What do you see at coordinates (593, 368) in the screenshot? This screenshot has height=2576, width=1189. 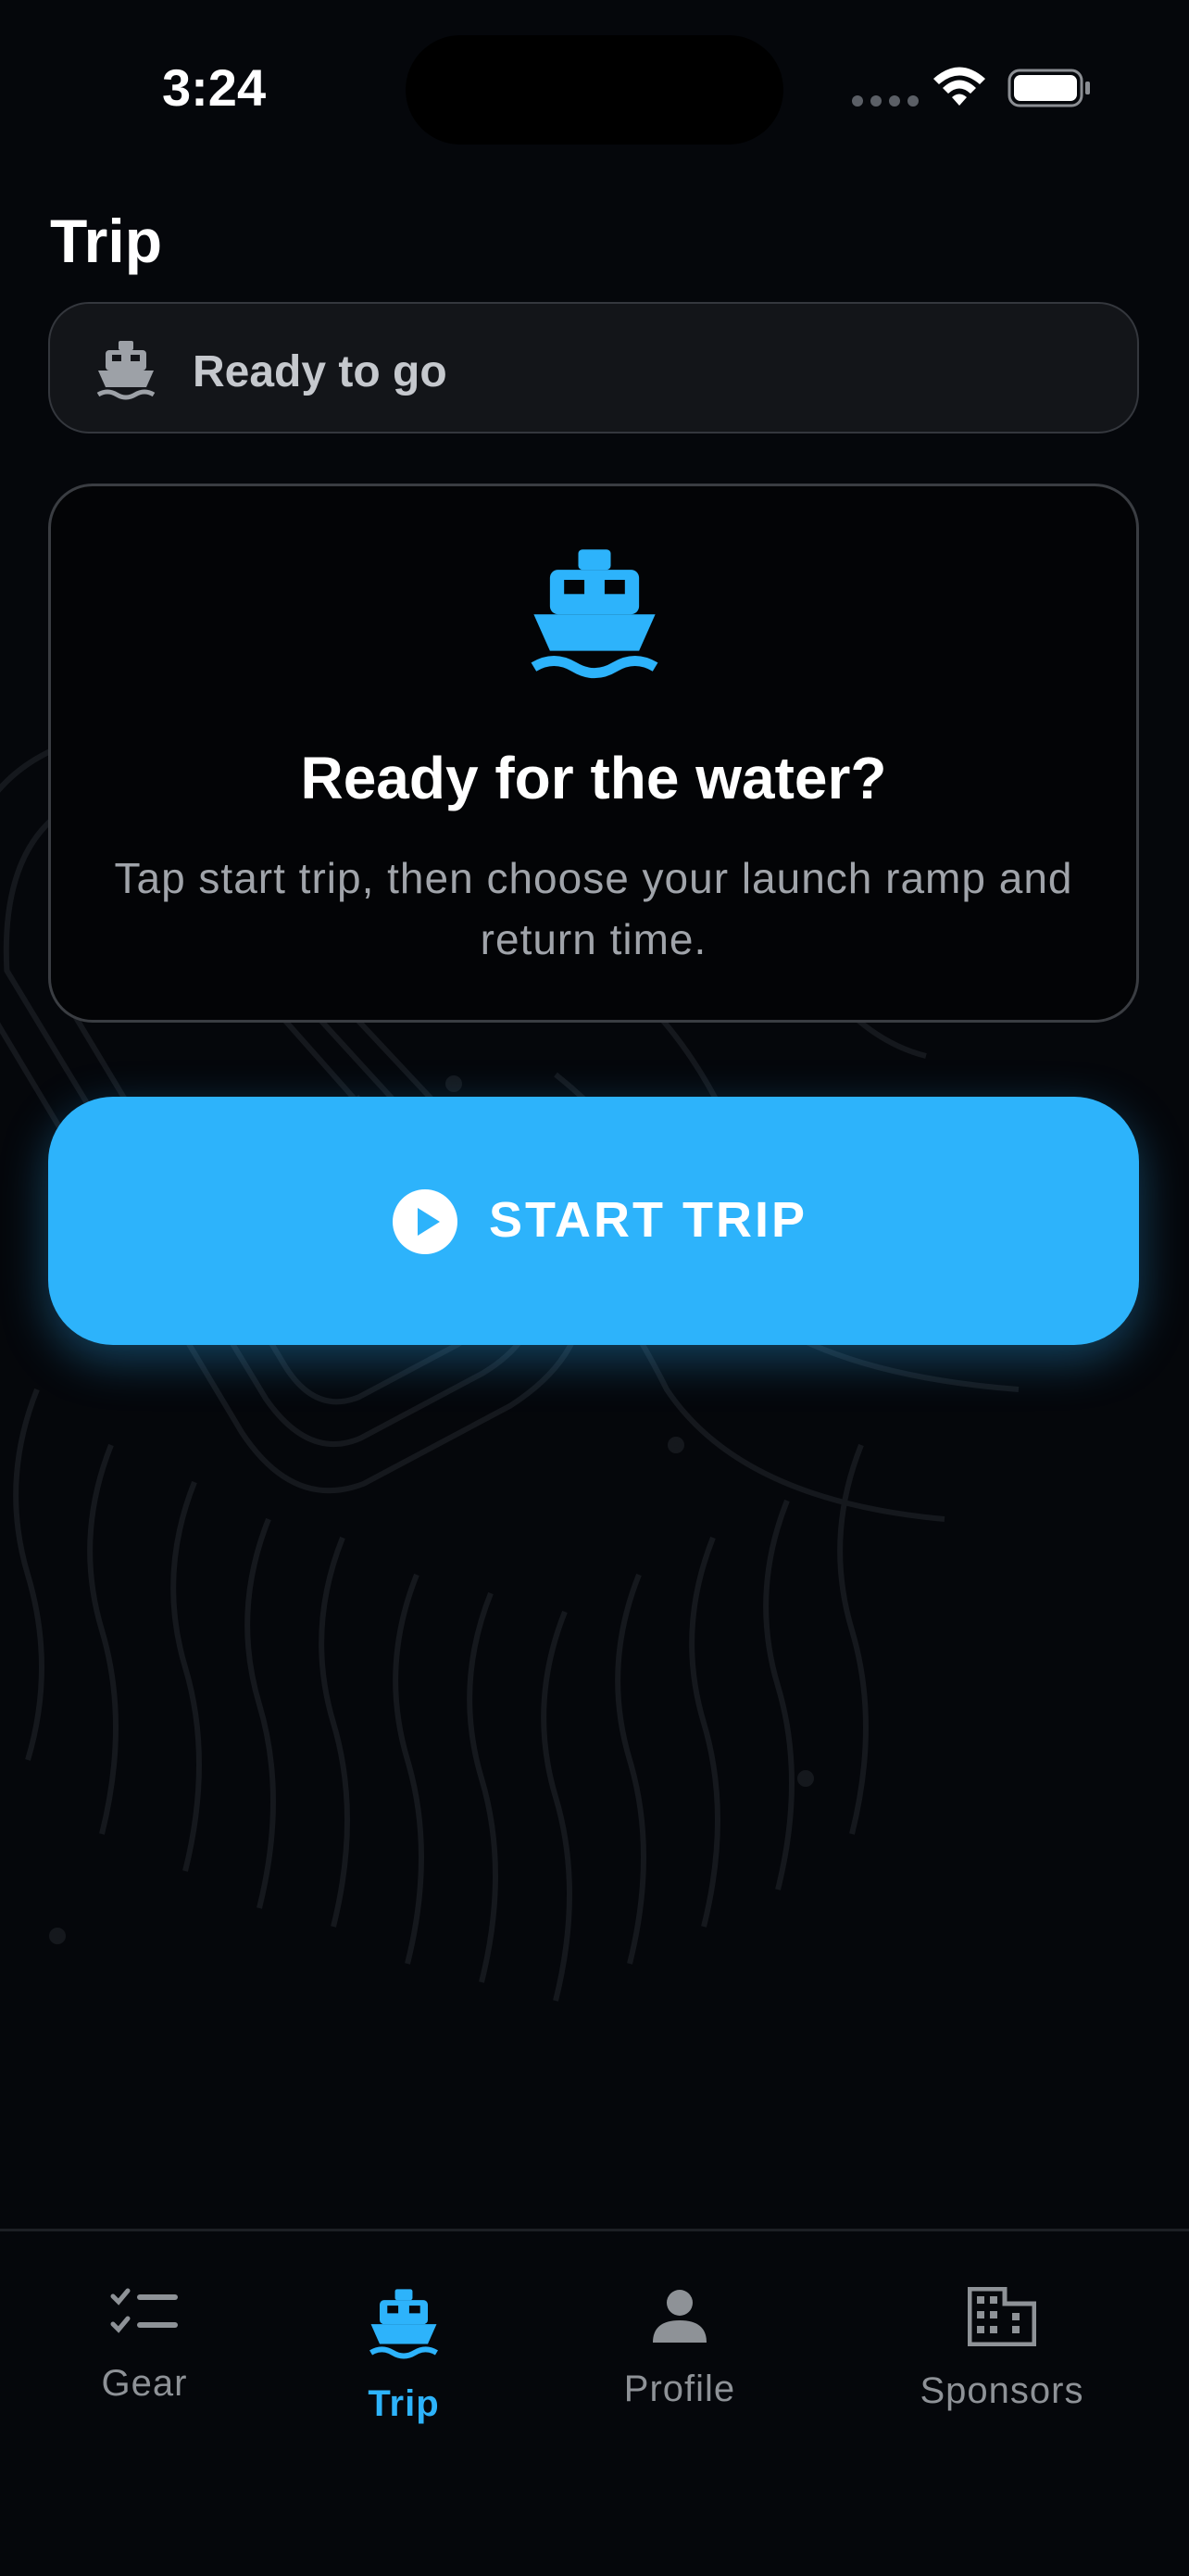 I see `trip-status-pill: Ready to go` at bounding box center [593, 368].